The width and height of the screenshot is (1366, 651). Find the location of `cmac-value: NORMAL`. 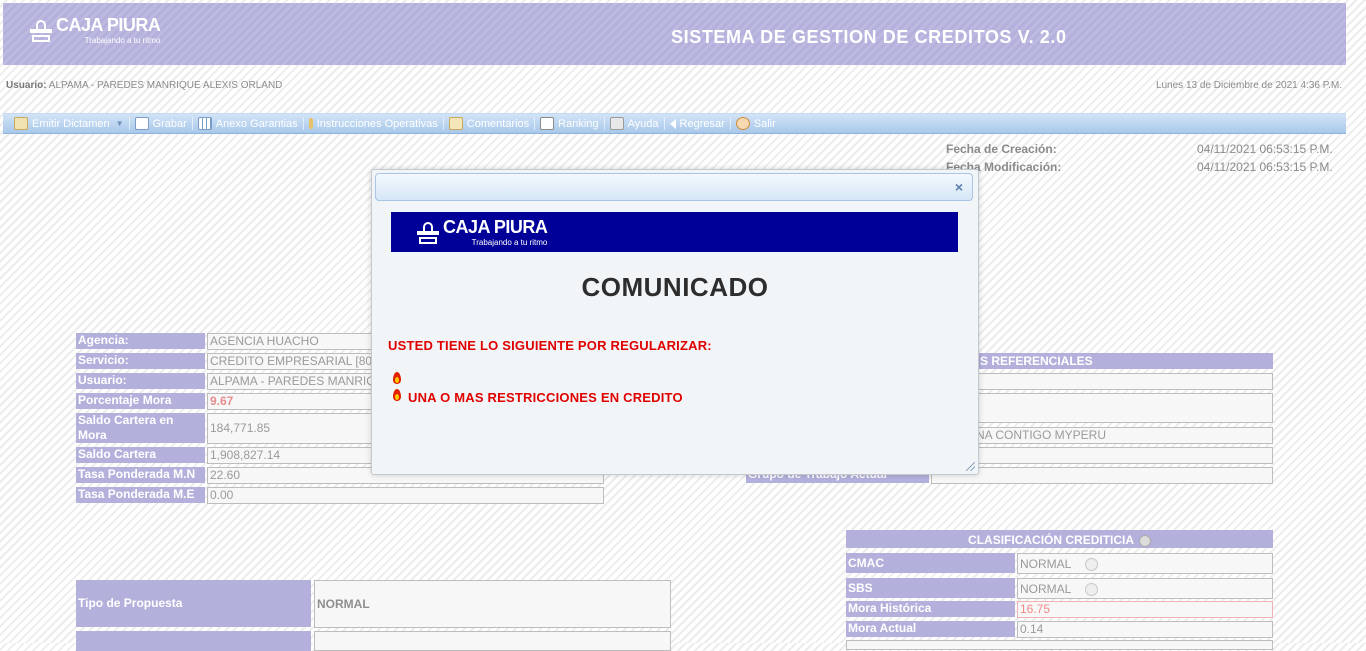

cmac-value: NORMAL is located at coordinates (1046, 564).